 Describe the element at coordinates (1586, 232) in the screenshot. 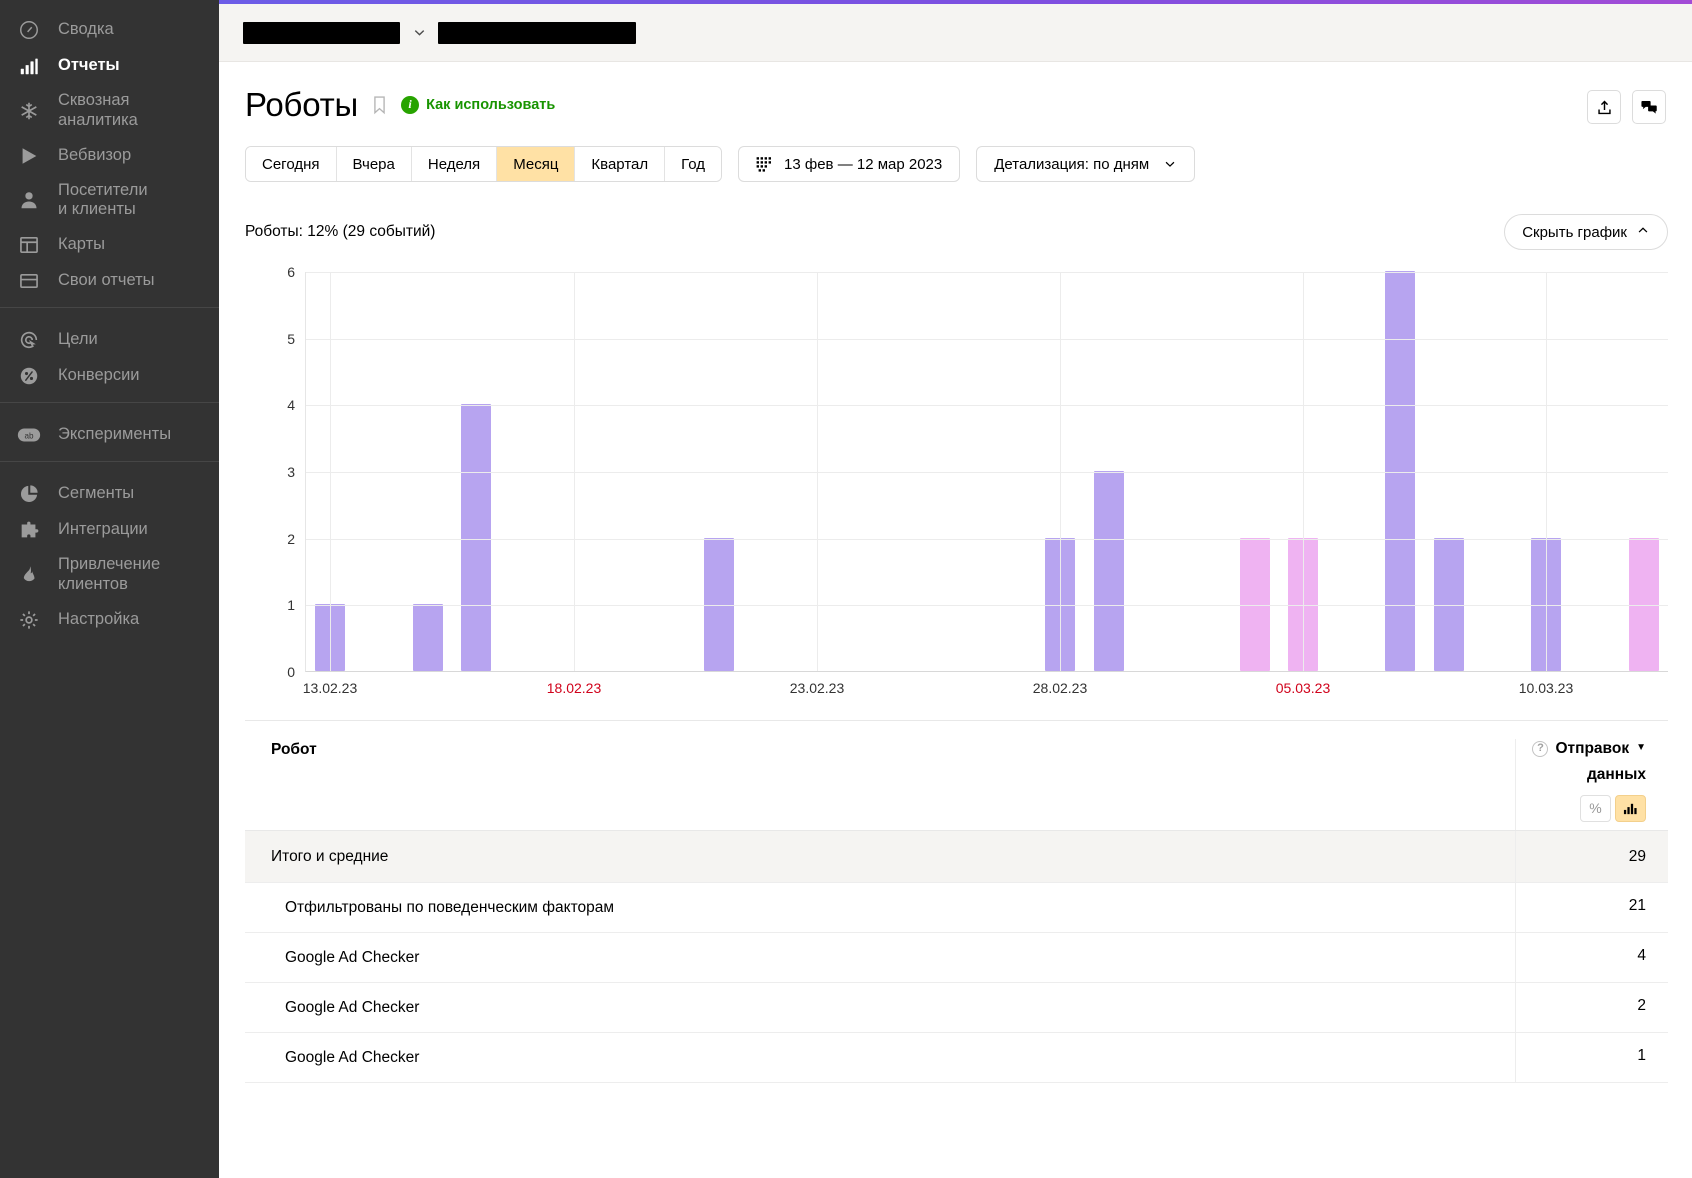

I see `hide-chart-button: Скрыть график` at that location.